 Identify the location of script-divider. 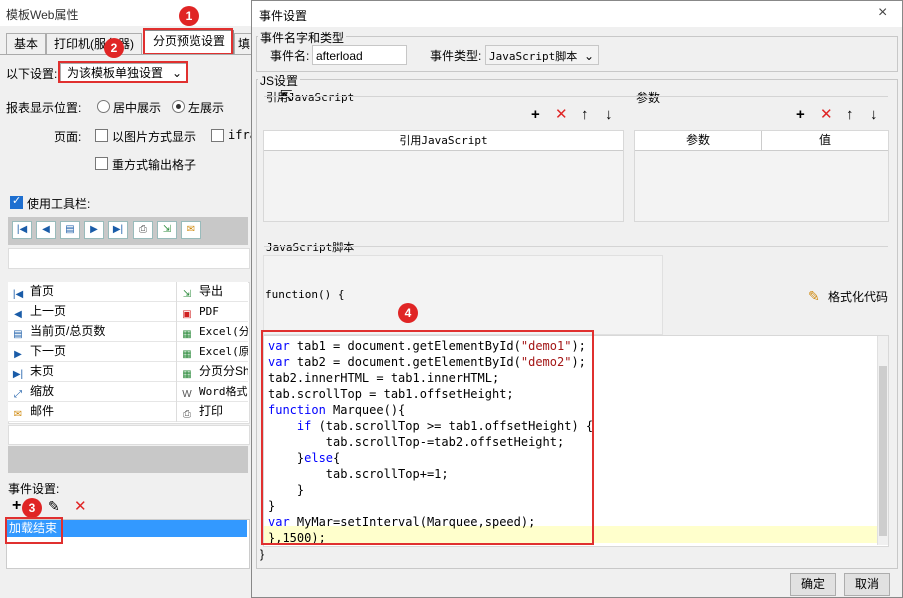
(576, 246).